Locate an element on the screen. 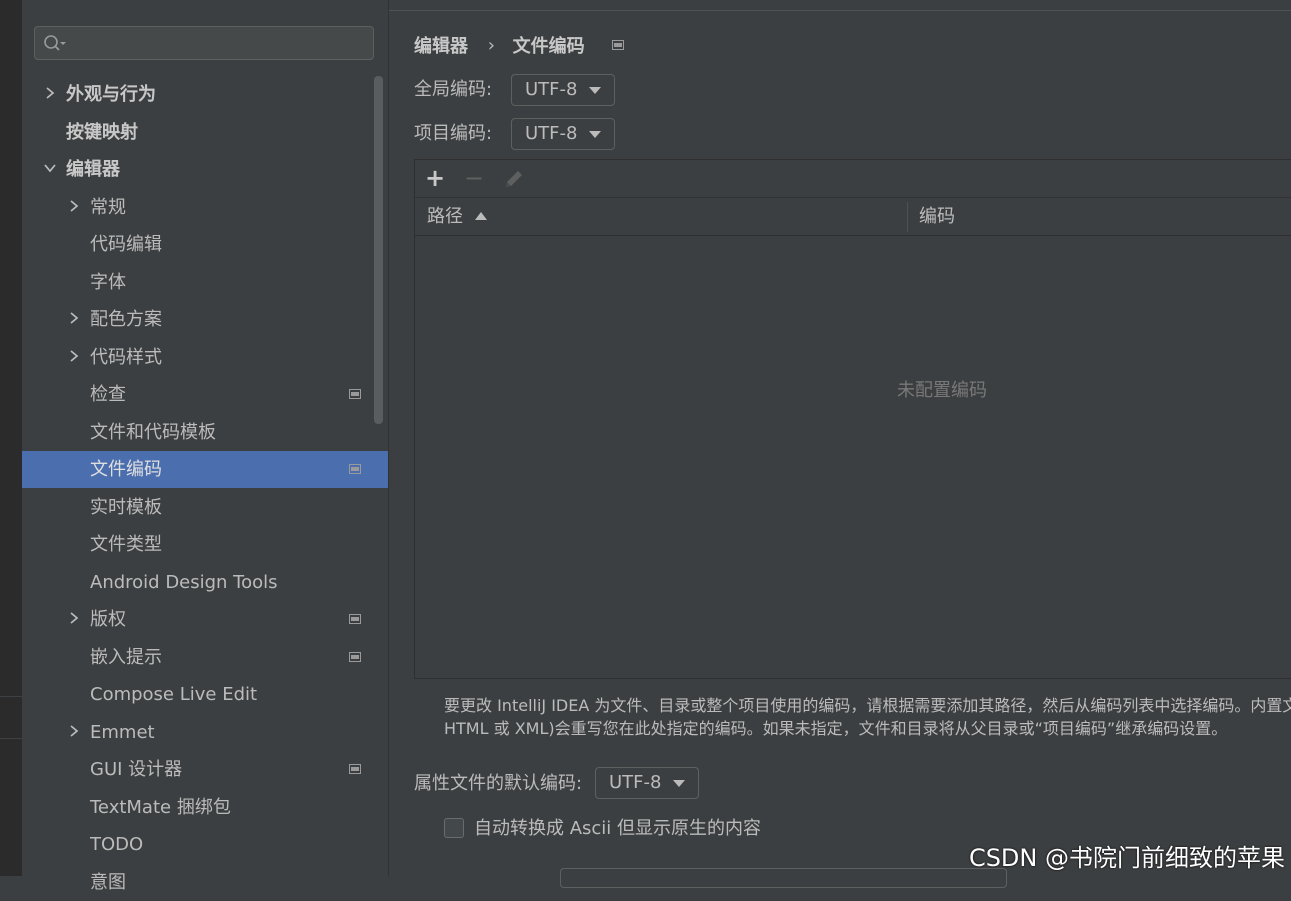 The image size is (1291, 901). project-encoding-select: UTF-8 is located at coordinates (563, 134).